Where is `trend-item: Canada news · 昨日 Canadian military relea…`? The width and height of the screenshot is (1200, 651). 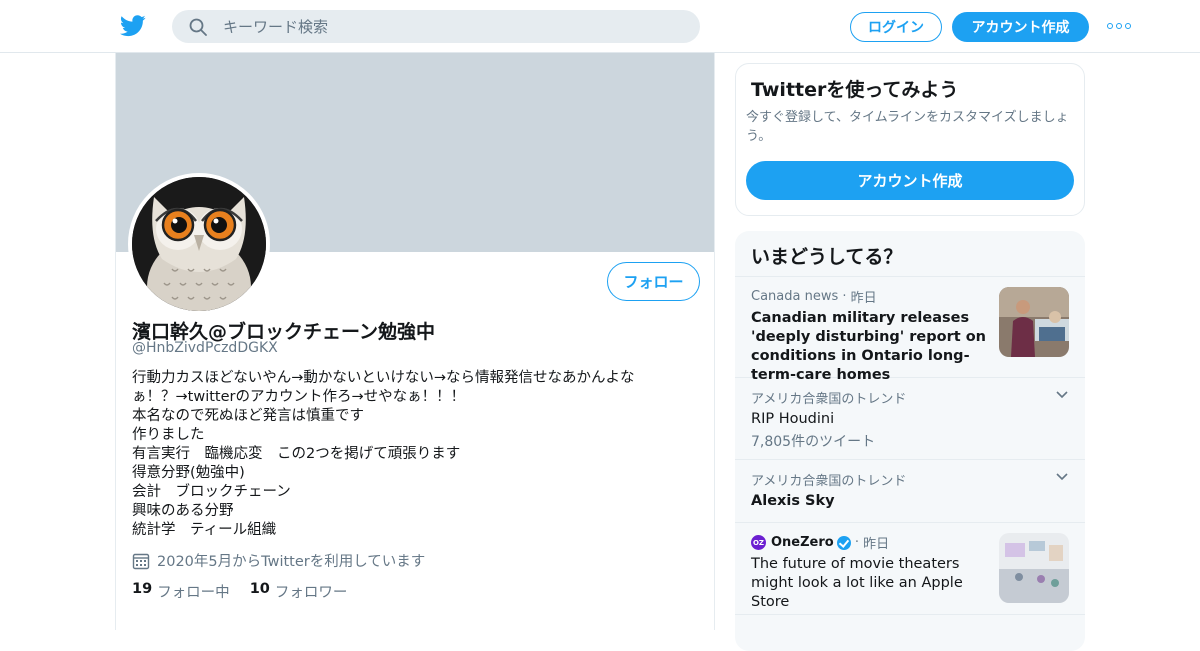
trend-item: Canada news · 昨日 Canadian military relea… is located at coordinates (910, 330).